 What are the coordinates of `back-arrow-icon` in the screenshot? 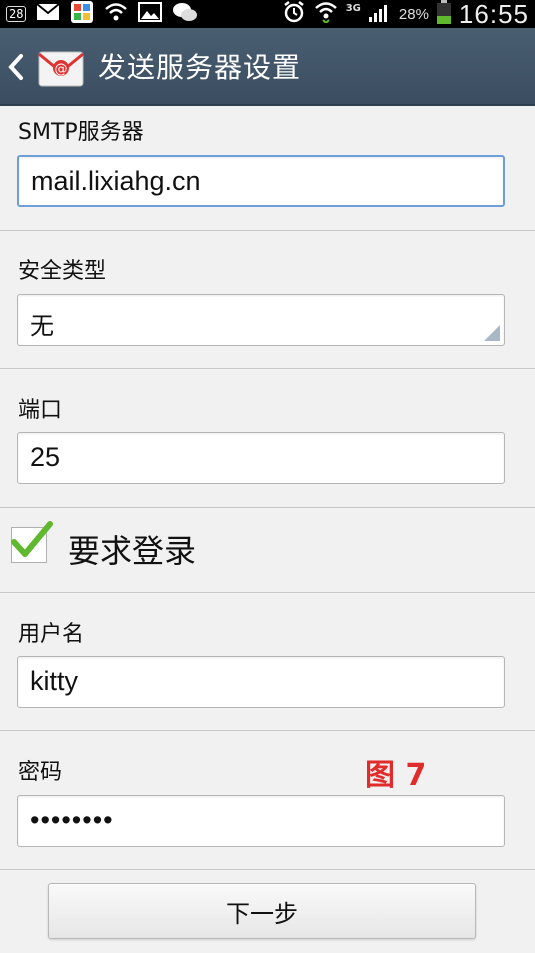 It's located at (16, 67).